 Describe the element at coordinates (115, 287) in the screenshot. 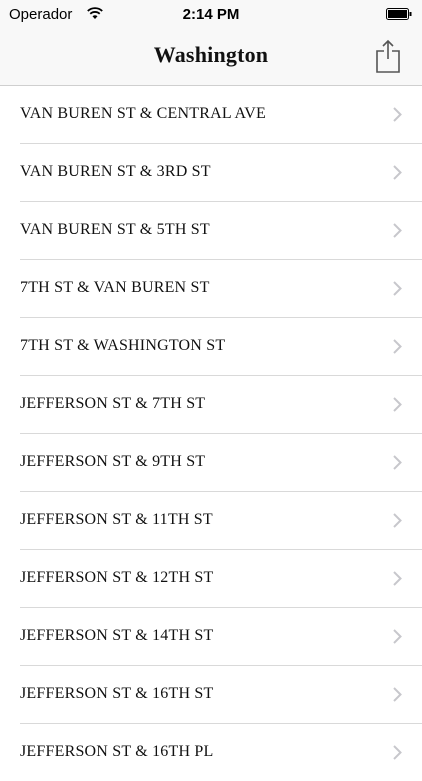

I see `list-item-label: 7TH ST & VAN BUREN ST` at that location.